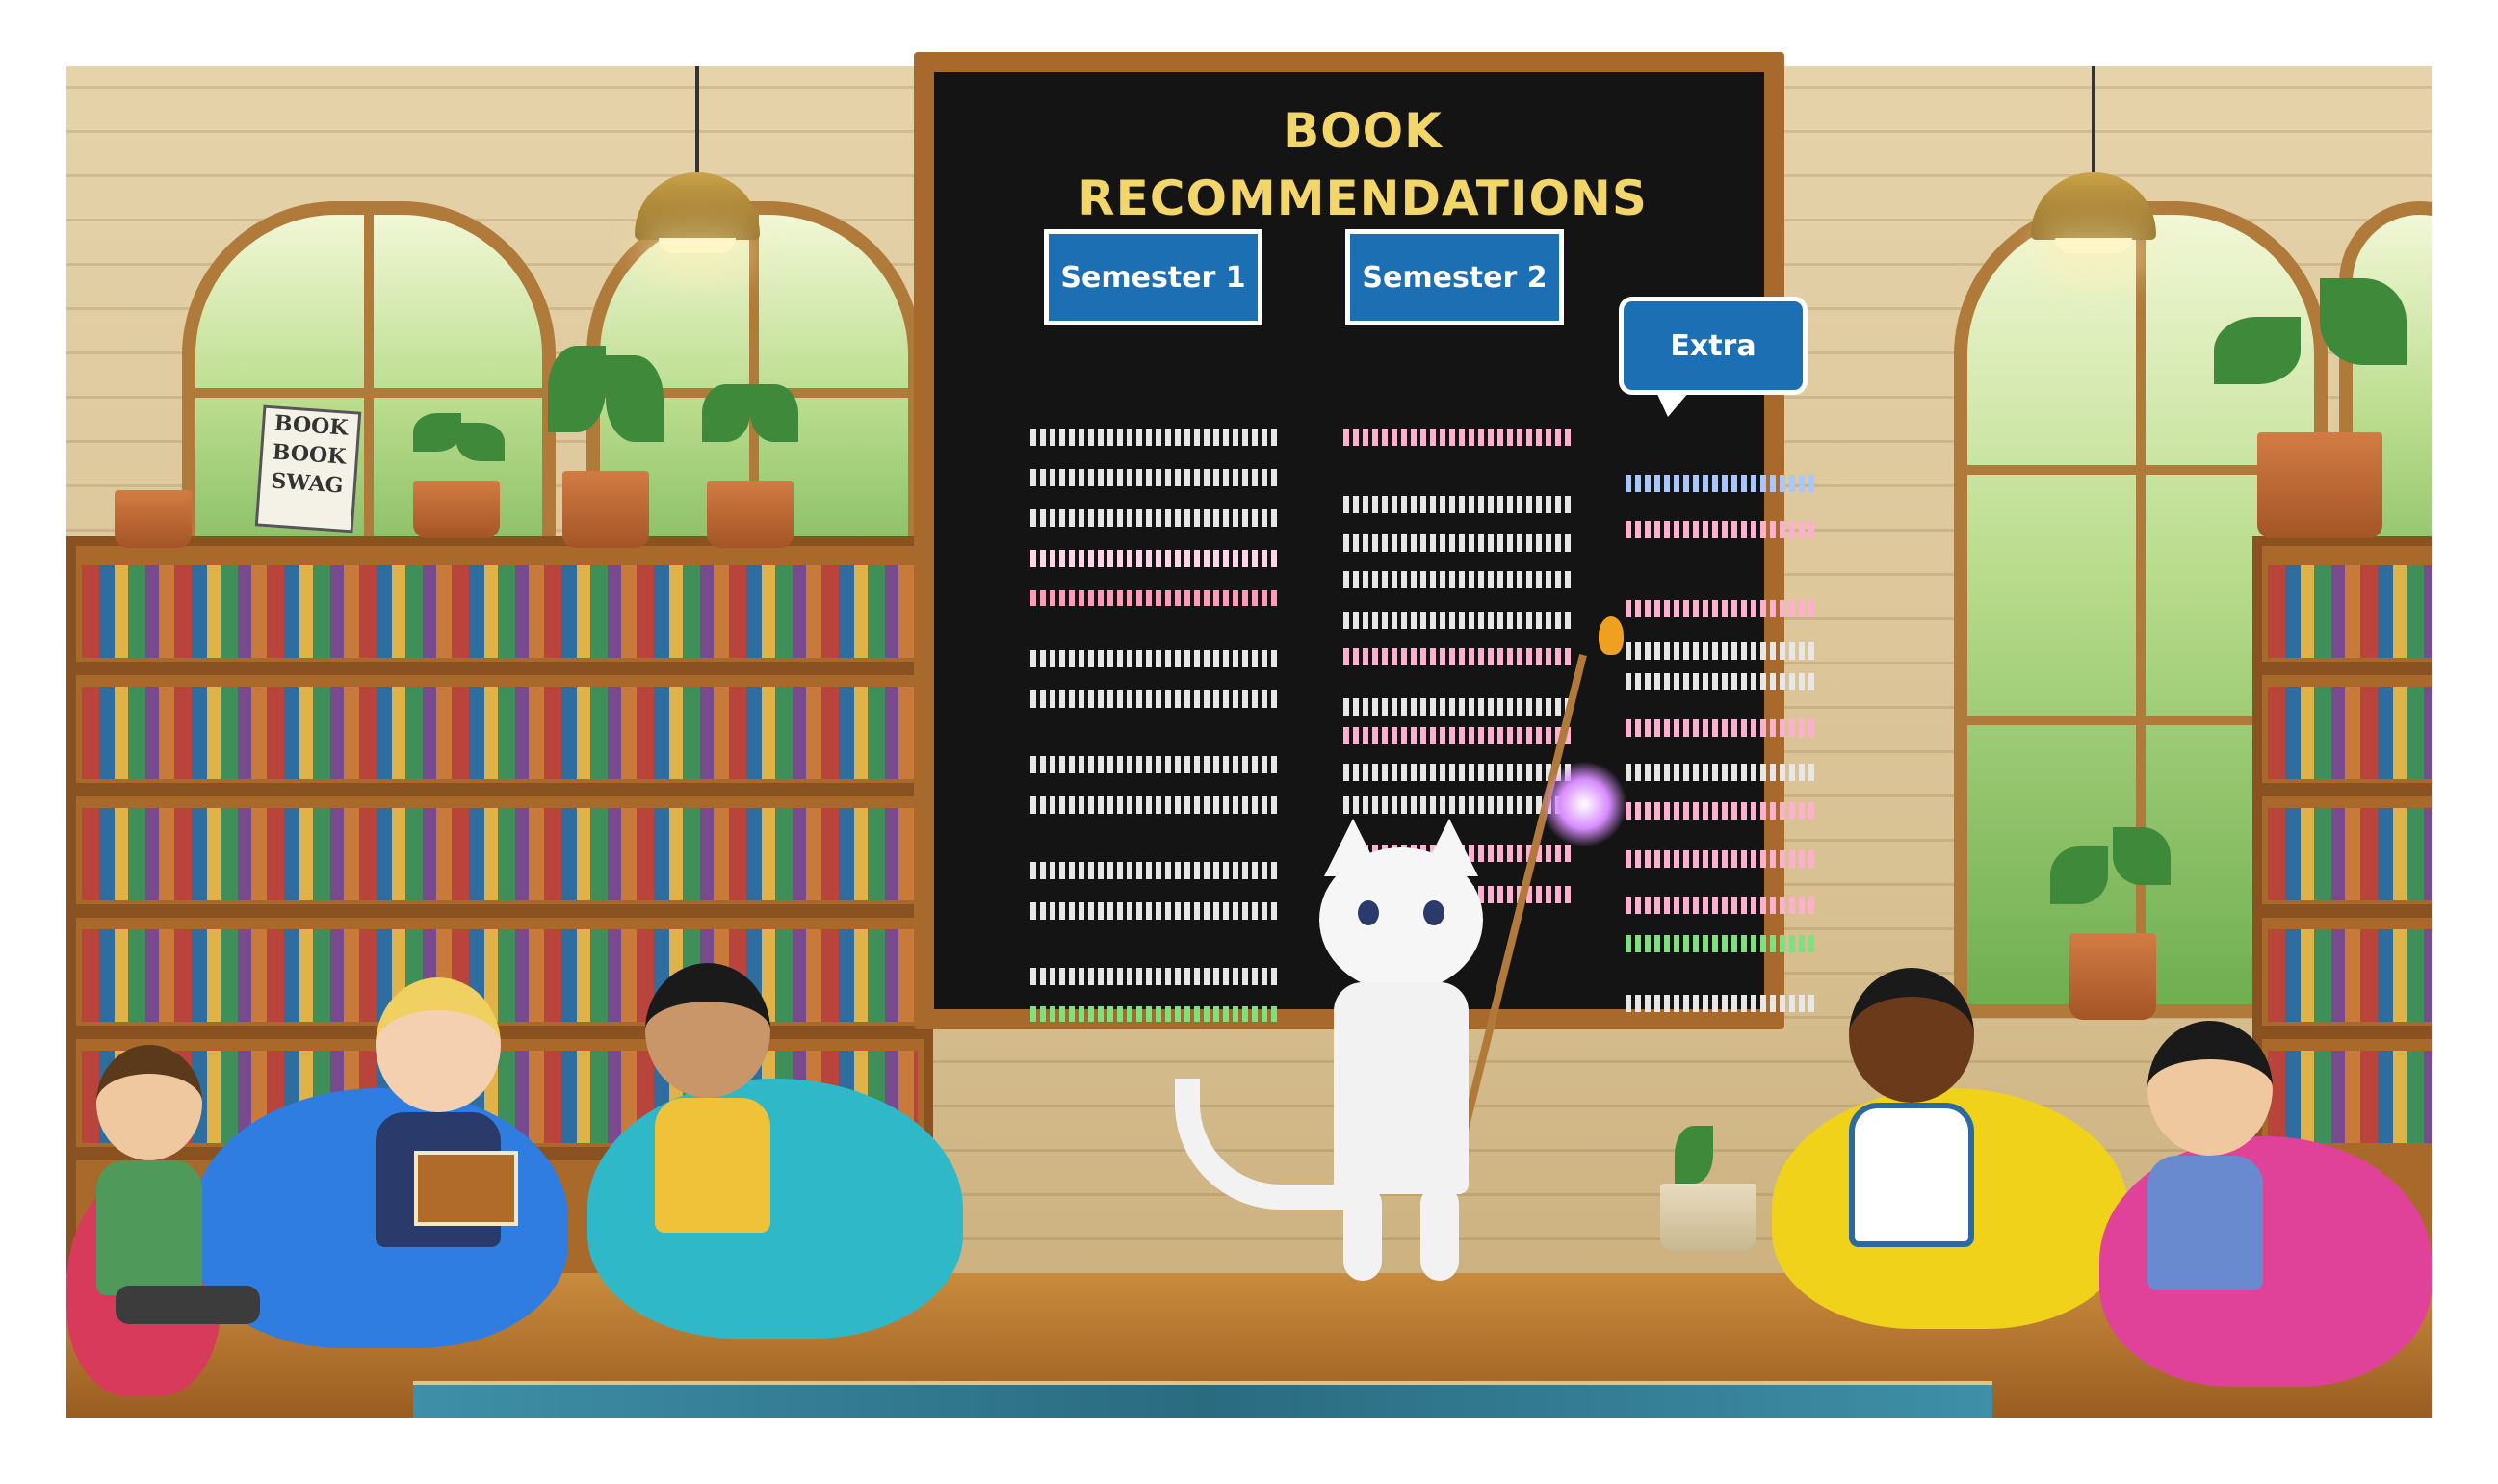 The image size is (2498, 1484). What do you see at coordinates (466, 1189) in the screenshot?
I see `book-in-hand` at bounding box center [466, 1189].